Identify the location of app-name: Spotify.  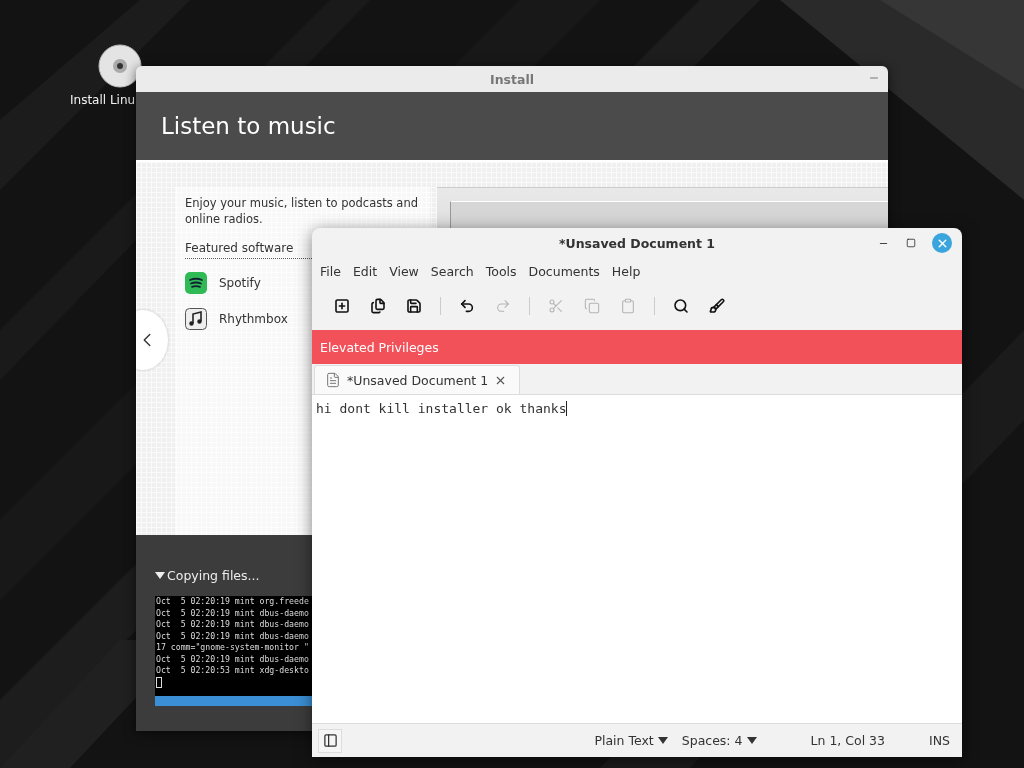
(240, 283).